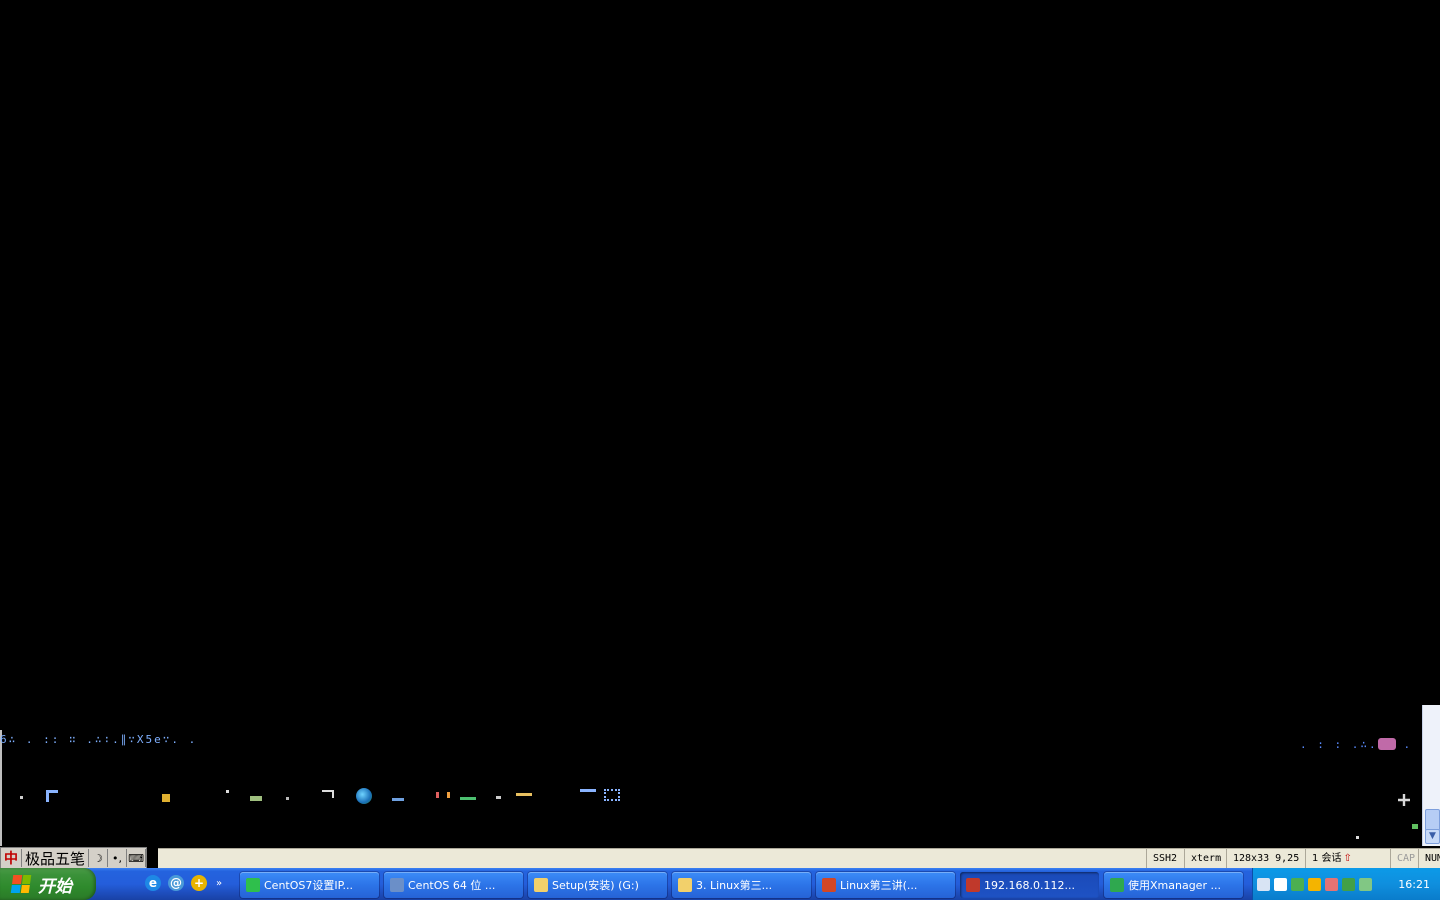  I want to click on xshell-icon, so click(973, 885).